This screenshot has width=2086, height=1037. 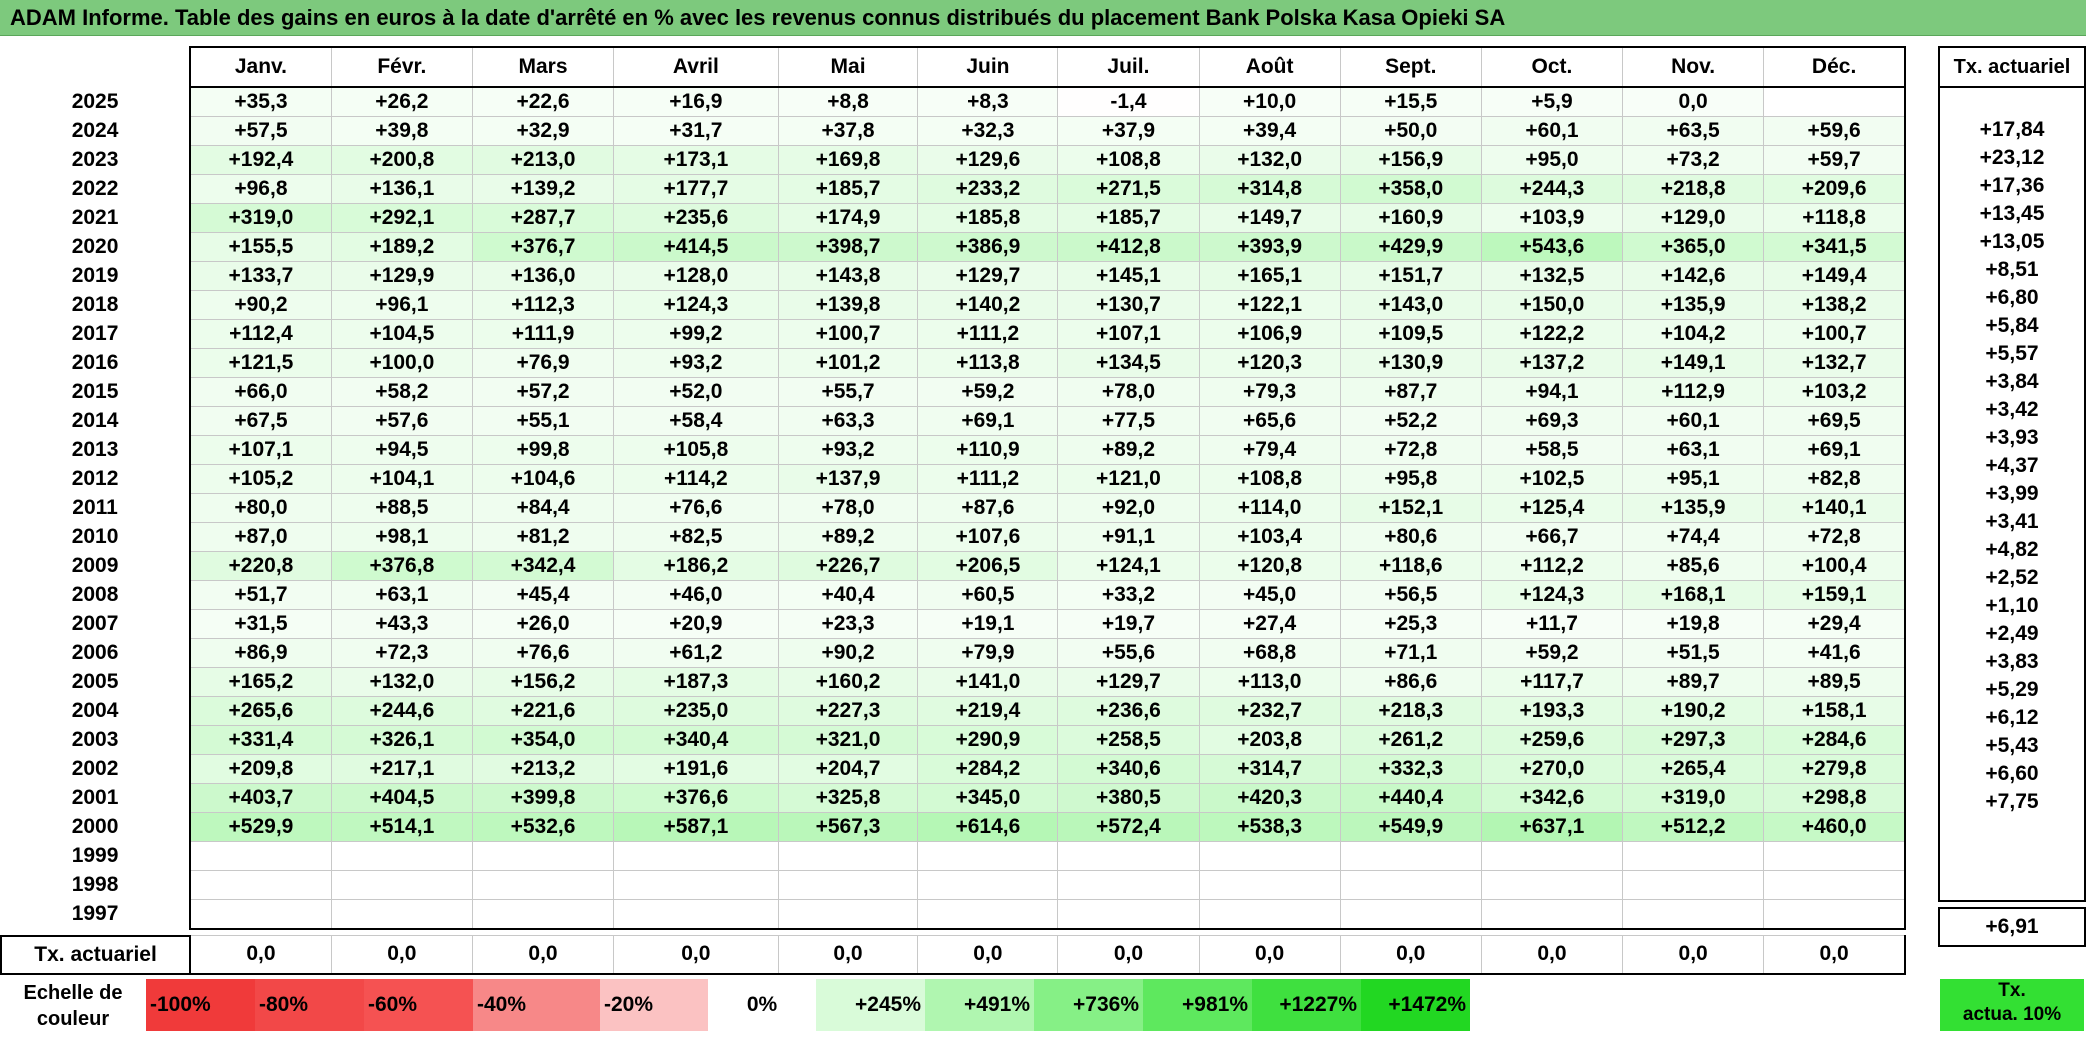 What do you see at coordinates (696, 67) in the screenshot?
I see `month-header: Avril` at bounding box center [696, 67].